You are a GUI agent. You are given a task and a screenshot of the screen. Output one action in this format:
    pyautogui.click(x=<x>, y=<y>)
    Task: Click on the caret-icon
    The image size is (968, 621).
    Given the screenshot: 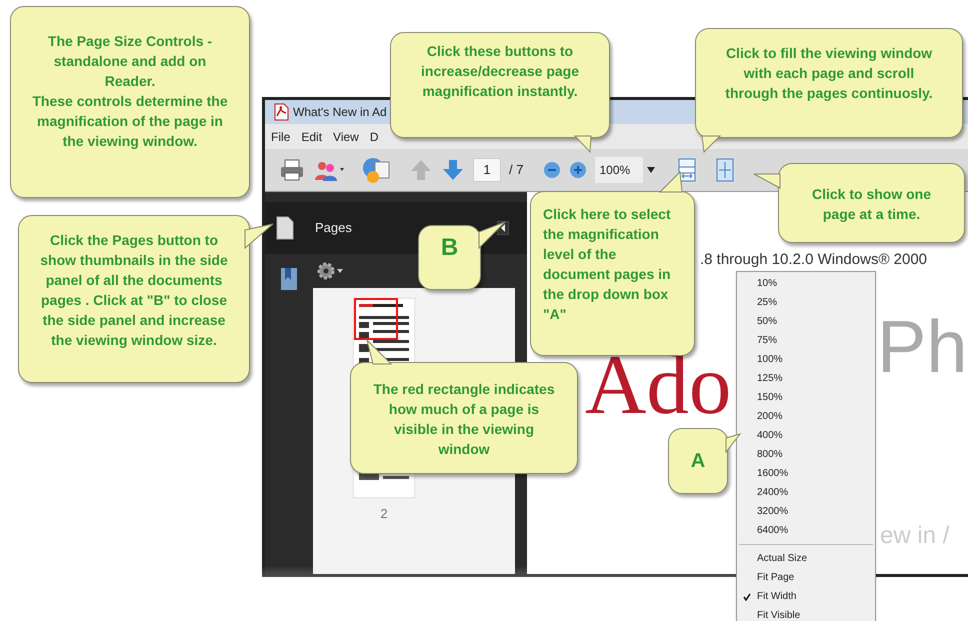 What is the action you would take?
    pyautogui.click(x=651, y=170)
    